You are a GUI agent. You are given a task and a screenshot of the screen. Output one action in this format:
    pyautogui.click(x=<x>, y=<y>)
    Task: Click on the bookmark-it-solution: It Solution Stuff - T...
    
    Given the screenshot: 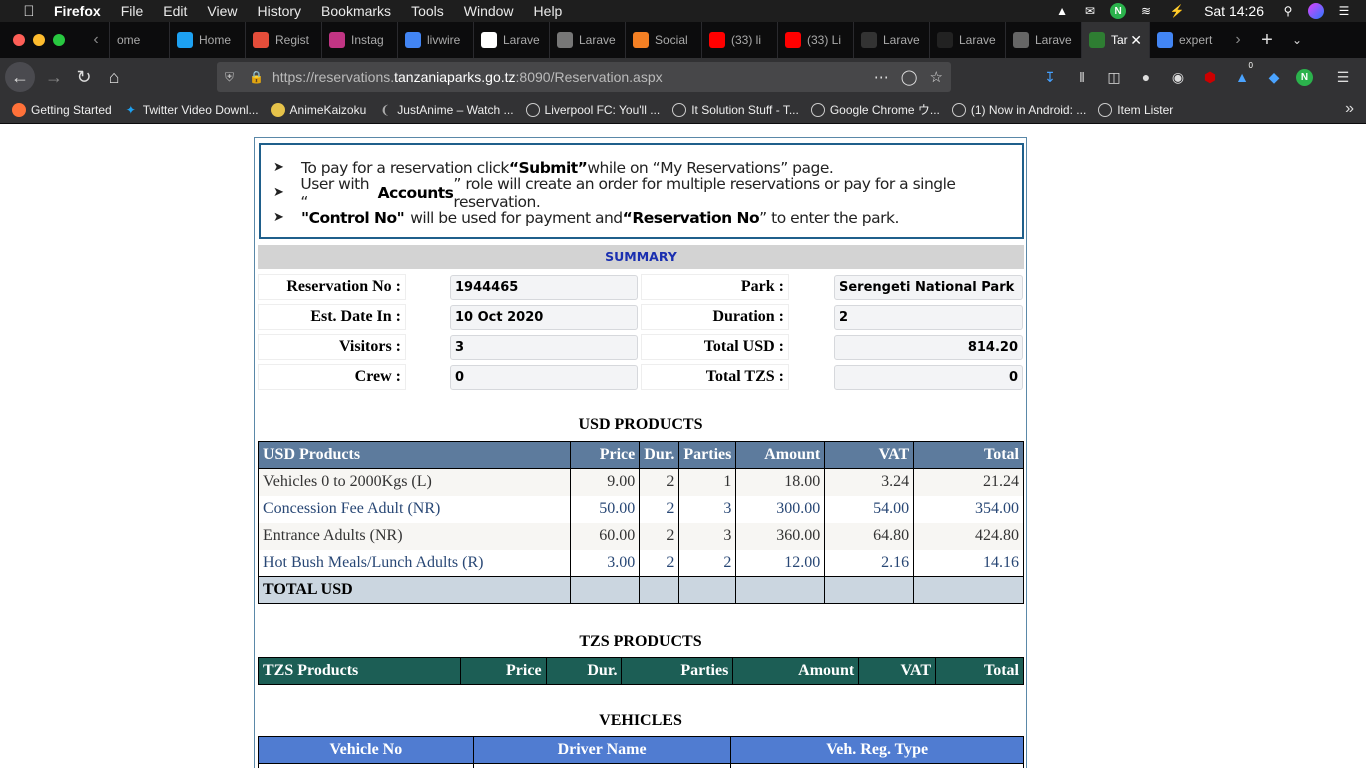 What is the action you would take?
    pyautogui.click(x=735, y=109)
    